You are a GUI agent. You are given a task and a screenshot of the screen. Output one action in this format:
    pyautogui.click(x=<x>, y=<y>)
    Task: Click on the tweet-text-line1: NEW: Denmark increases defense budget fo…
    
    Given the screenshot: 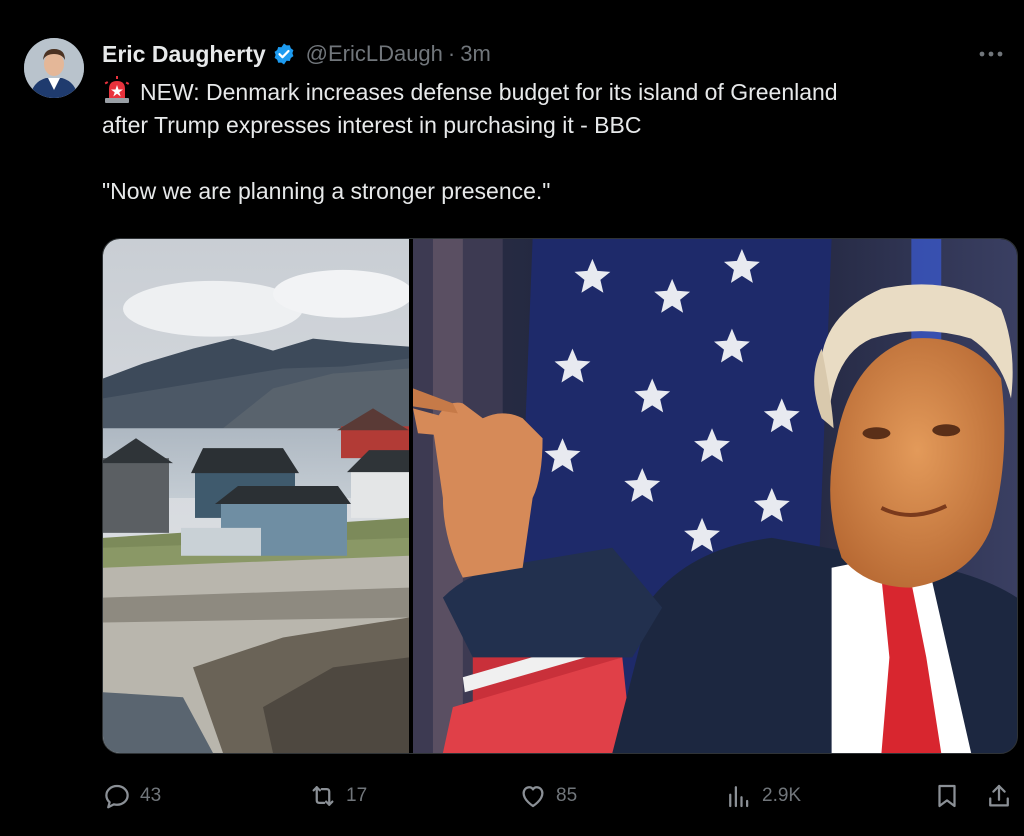 What is the action you would take?
    pyautogui.click(x=489, y=92)
    